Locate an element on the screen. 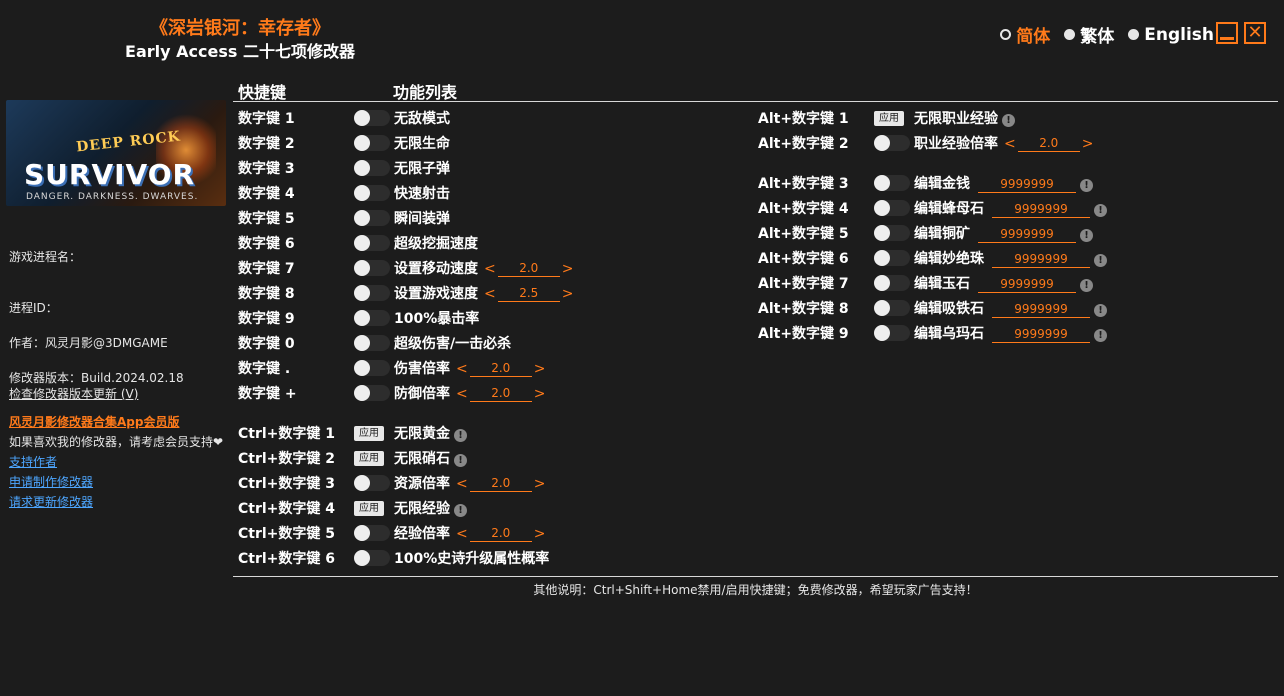 The image size is (1284, 696). feature-label: 无限黄金 is located at coordinates (422, 434).